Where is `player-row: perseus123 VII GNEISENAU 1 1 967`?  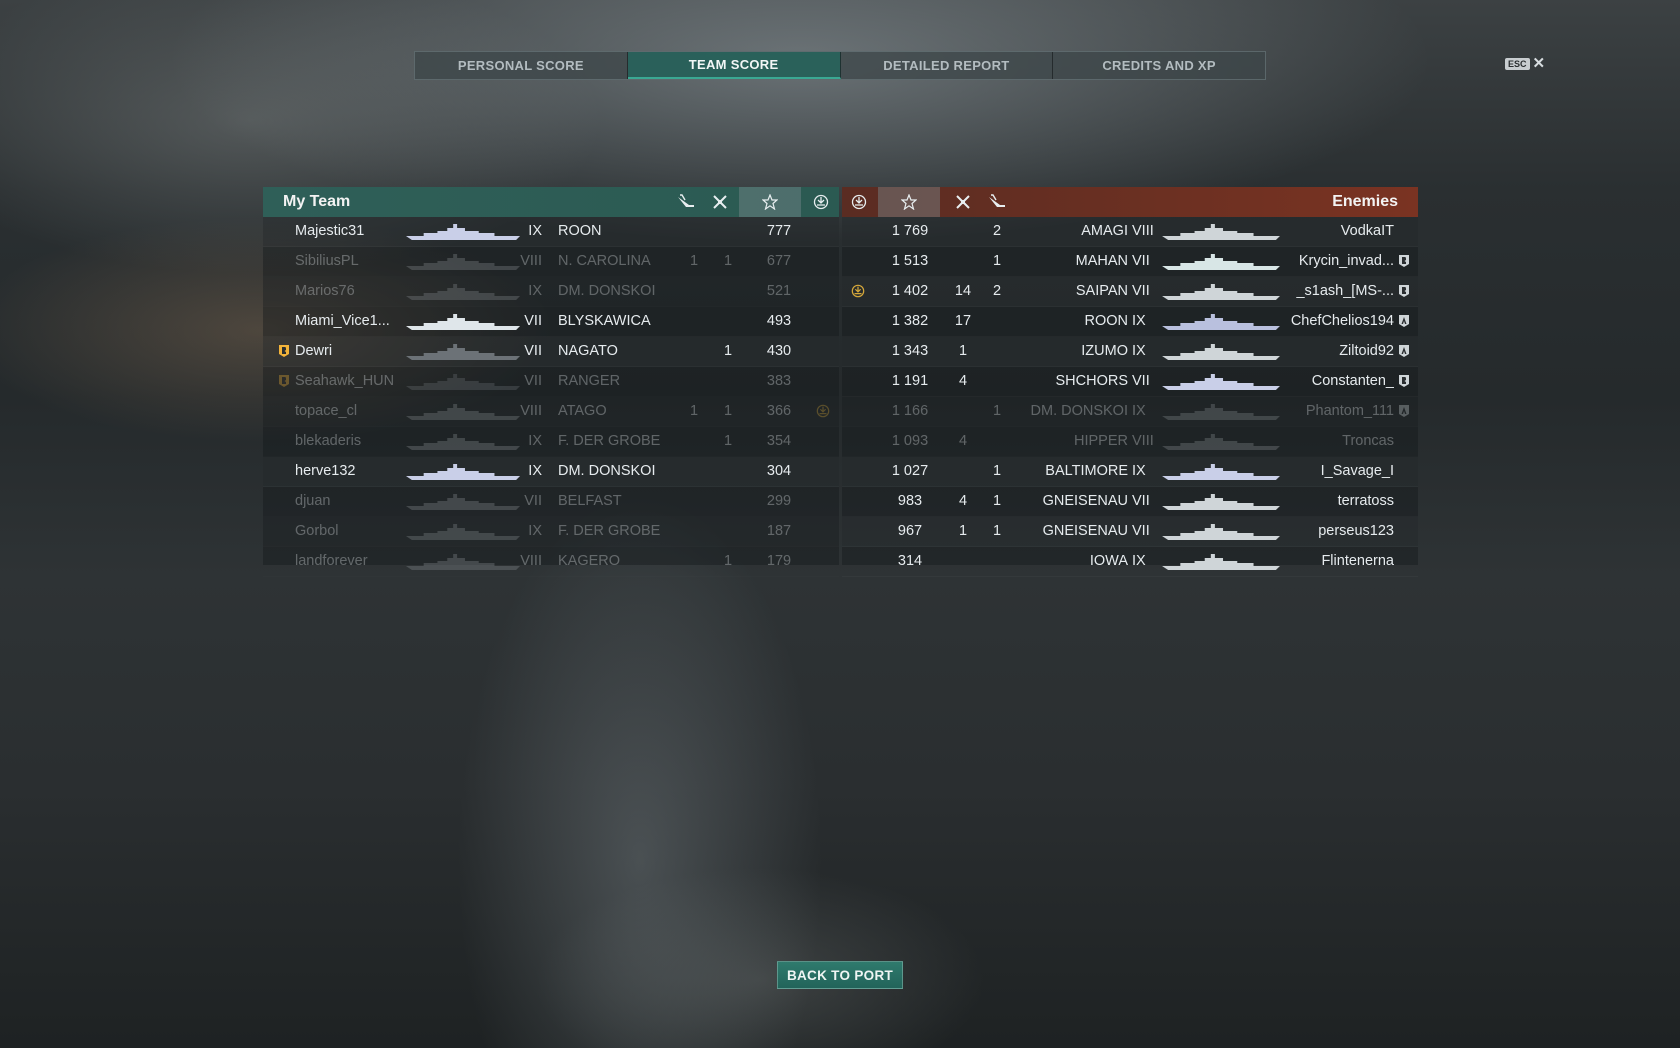
player-row: perseus123 VII GNEISENAU 1 1 967 is located at coordinates (1130, 532).